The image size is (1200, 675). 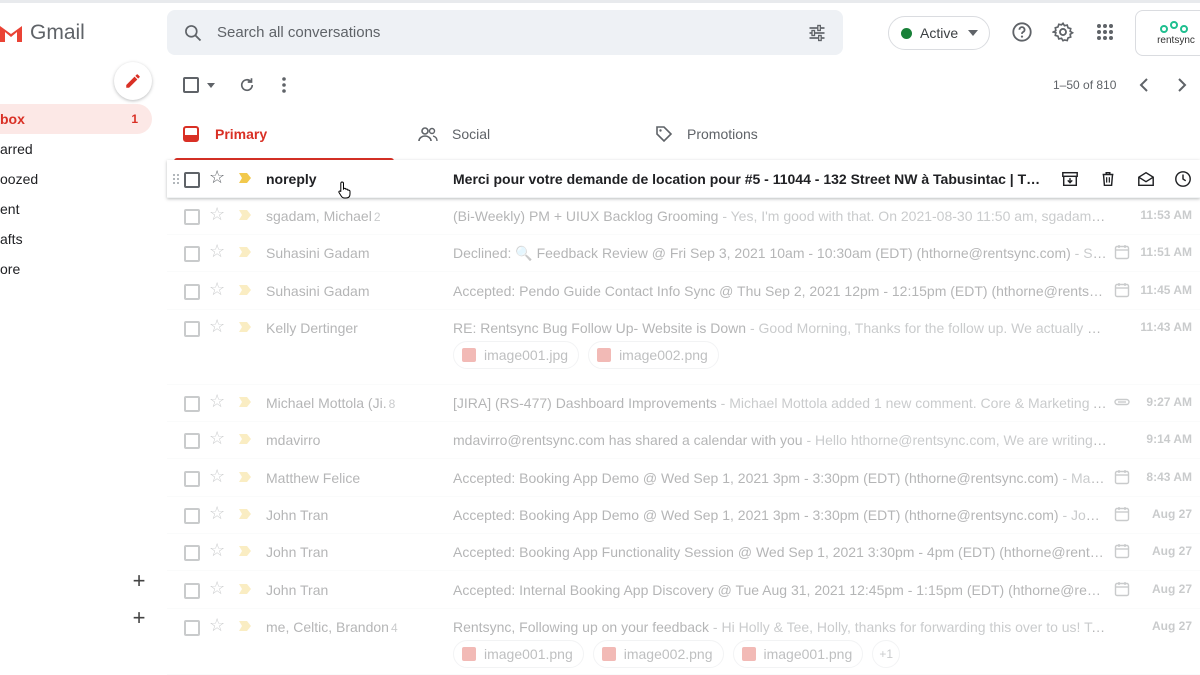 What do you see at coordinates (1122, 252) in the screenshot?
I see `calendar-icon` at bounding box center [1122, 252].